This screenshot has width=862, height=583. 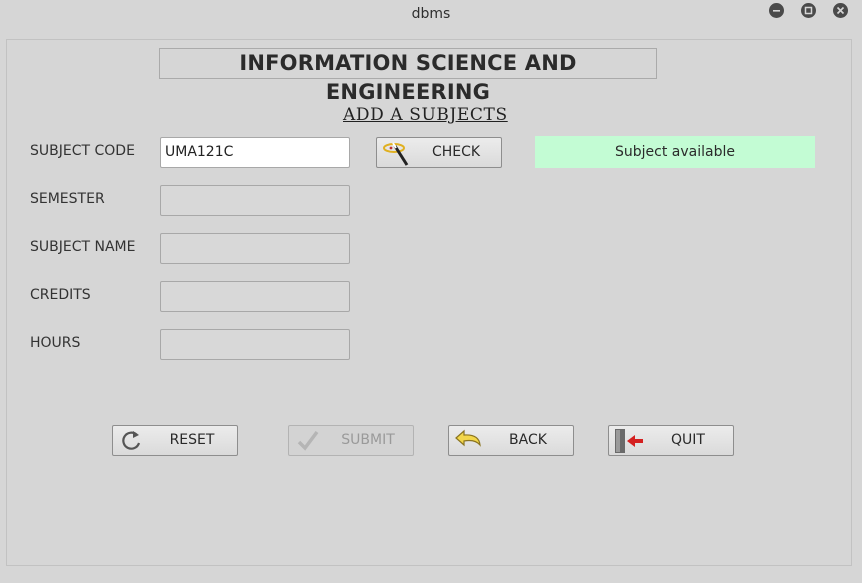 I want to click on minimize-button, so click(x=776, y=10).